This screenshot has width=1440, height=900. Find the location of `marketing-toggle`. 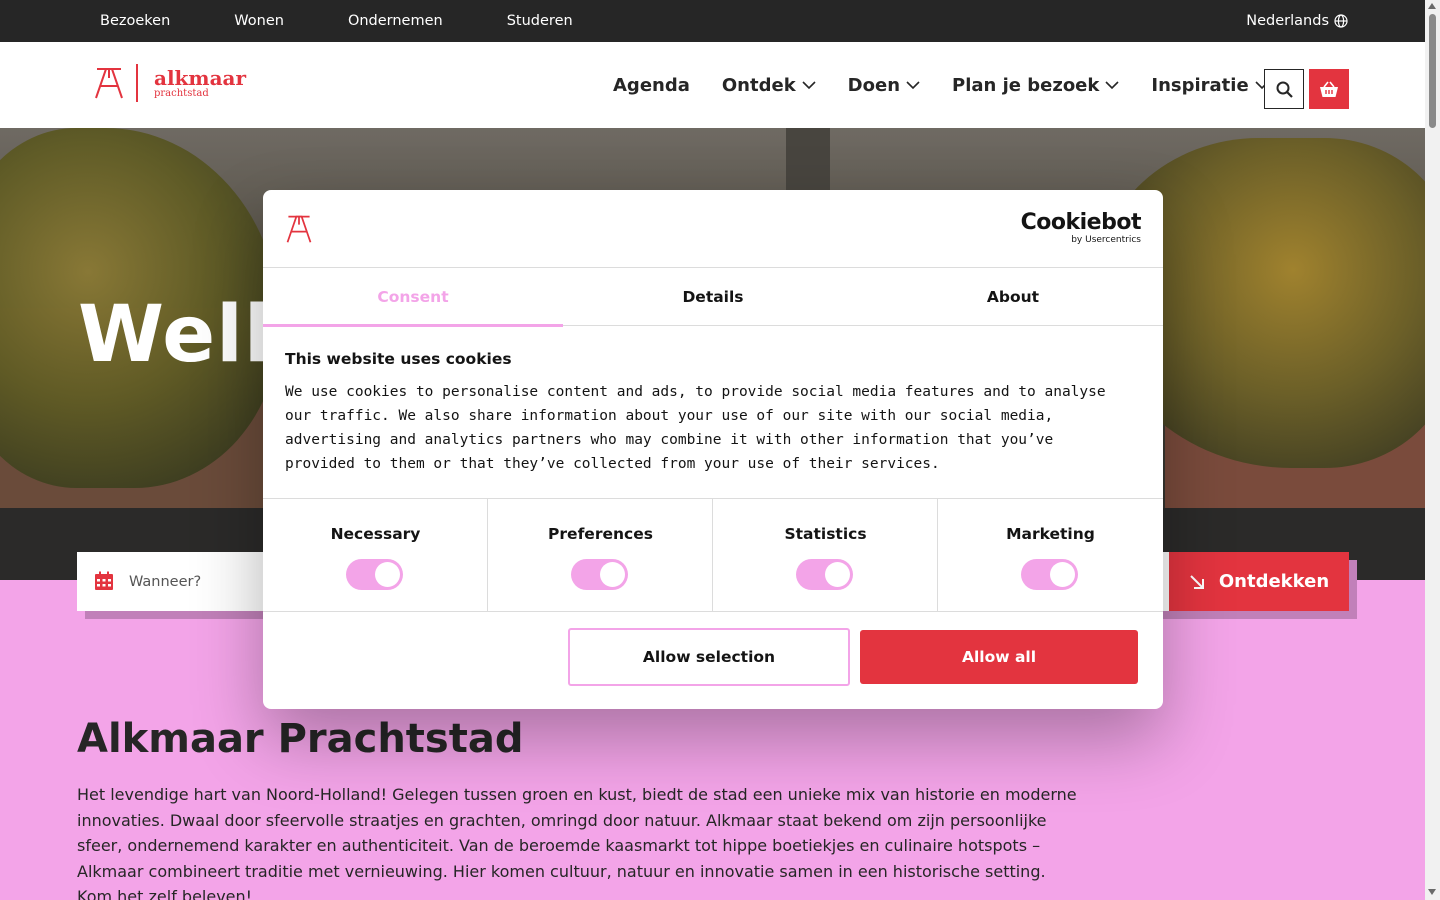

marketing-toggle is located at coordinates (1049, 574).